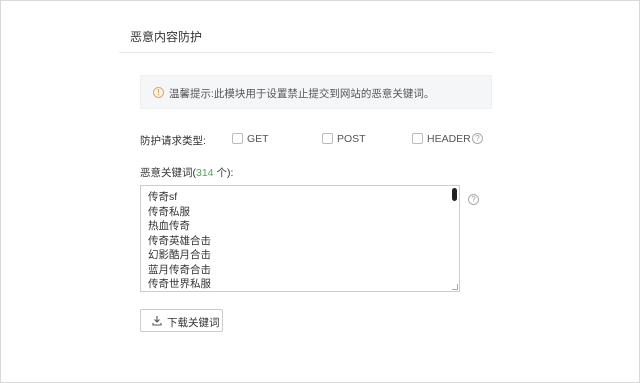  I want to click on request-types-label: 防护请求类型:, so click(173, 141).